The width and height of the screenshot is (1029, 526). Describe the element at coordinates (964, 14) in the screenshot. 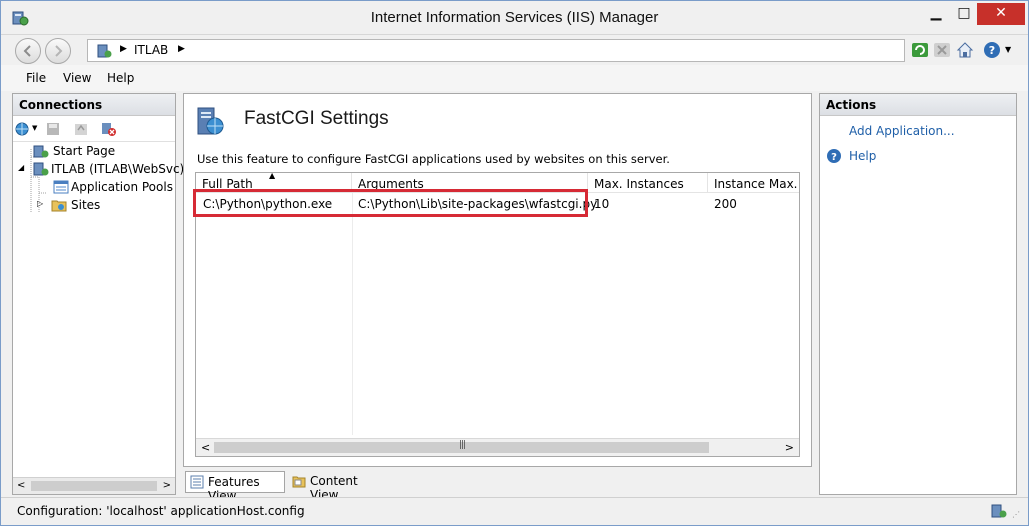

I see `maximize-button: □` at that location.